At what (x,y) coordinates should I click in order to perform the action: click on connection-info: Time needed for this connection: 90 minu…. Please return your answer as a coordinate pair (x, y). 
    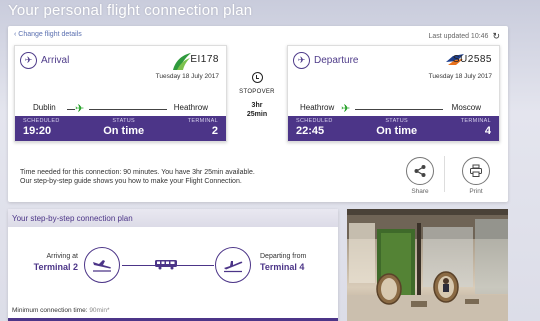
    Looking at the image, I should click on (170, 177).